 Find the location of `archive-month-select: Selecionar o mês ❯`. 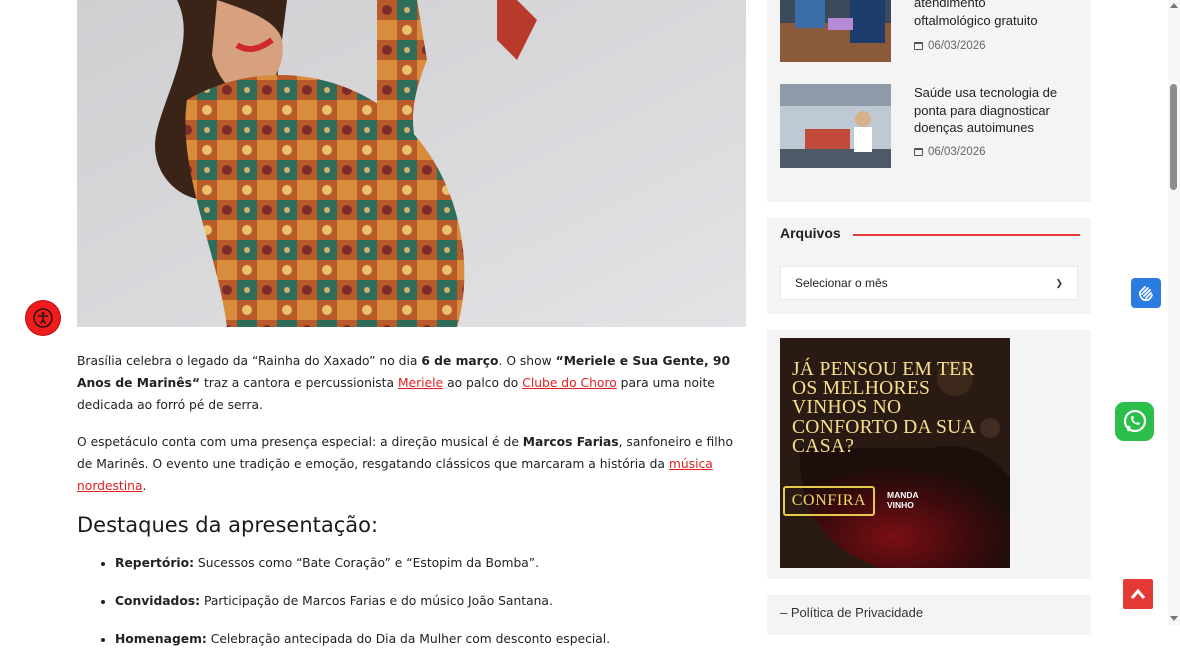

archive-month-select: Selecionar o mês ❯ is located at coordinates (929, 283).